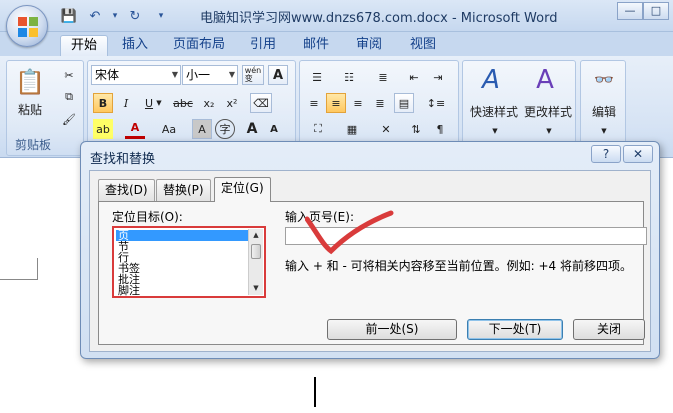 Image resolution: width=673 pixels, height=413 pixels. Describe the element at coordinates (225, 129) in the screenshot. I see `enclose-char-button: 字` at that location.